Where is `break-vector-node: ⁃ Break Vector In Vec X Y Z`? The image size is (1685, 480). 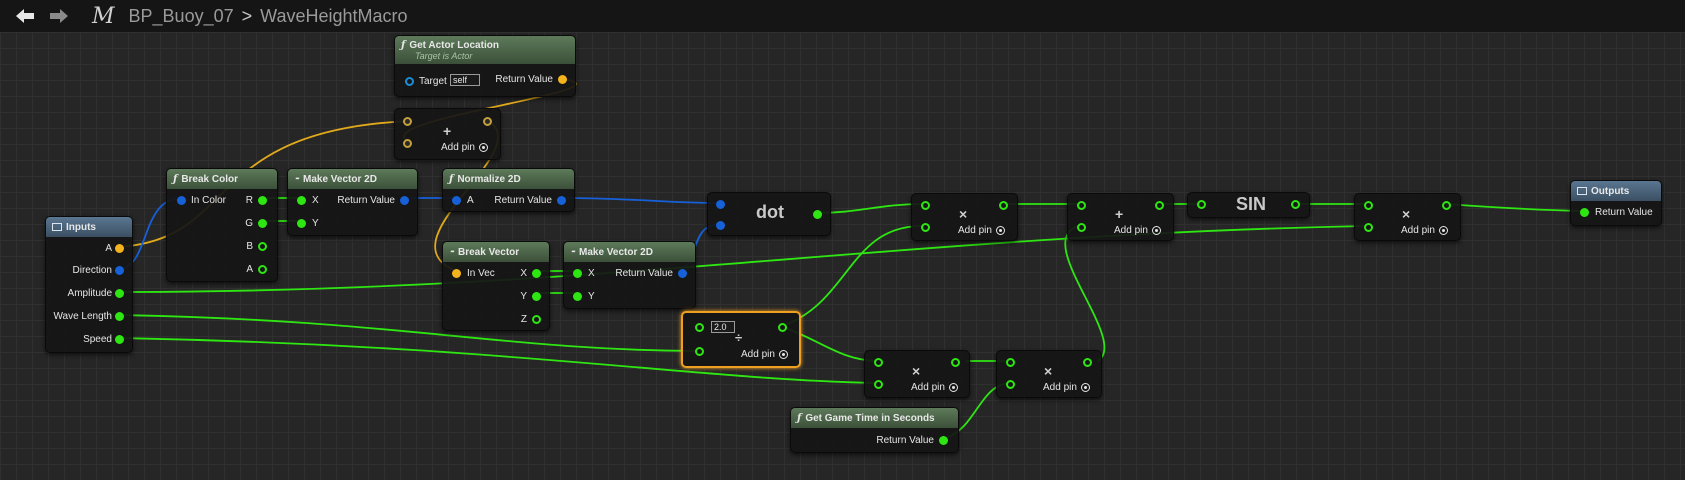 break-vector-node: ⁃ Break Vector In Vec X Y Z is located at coordinates (496, 286).